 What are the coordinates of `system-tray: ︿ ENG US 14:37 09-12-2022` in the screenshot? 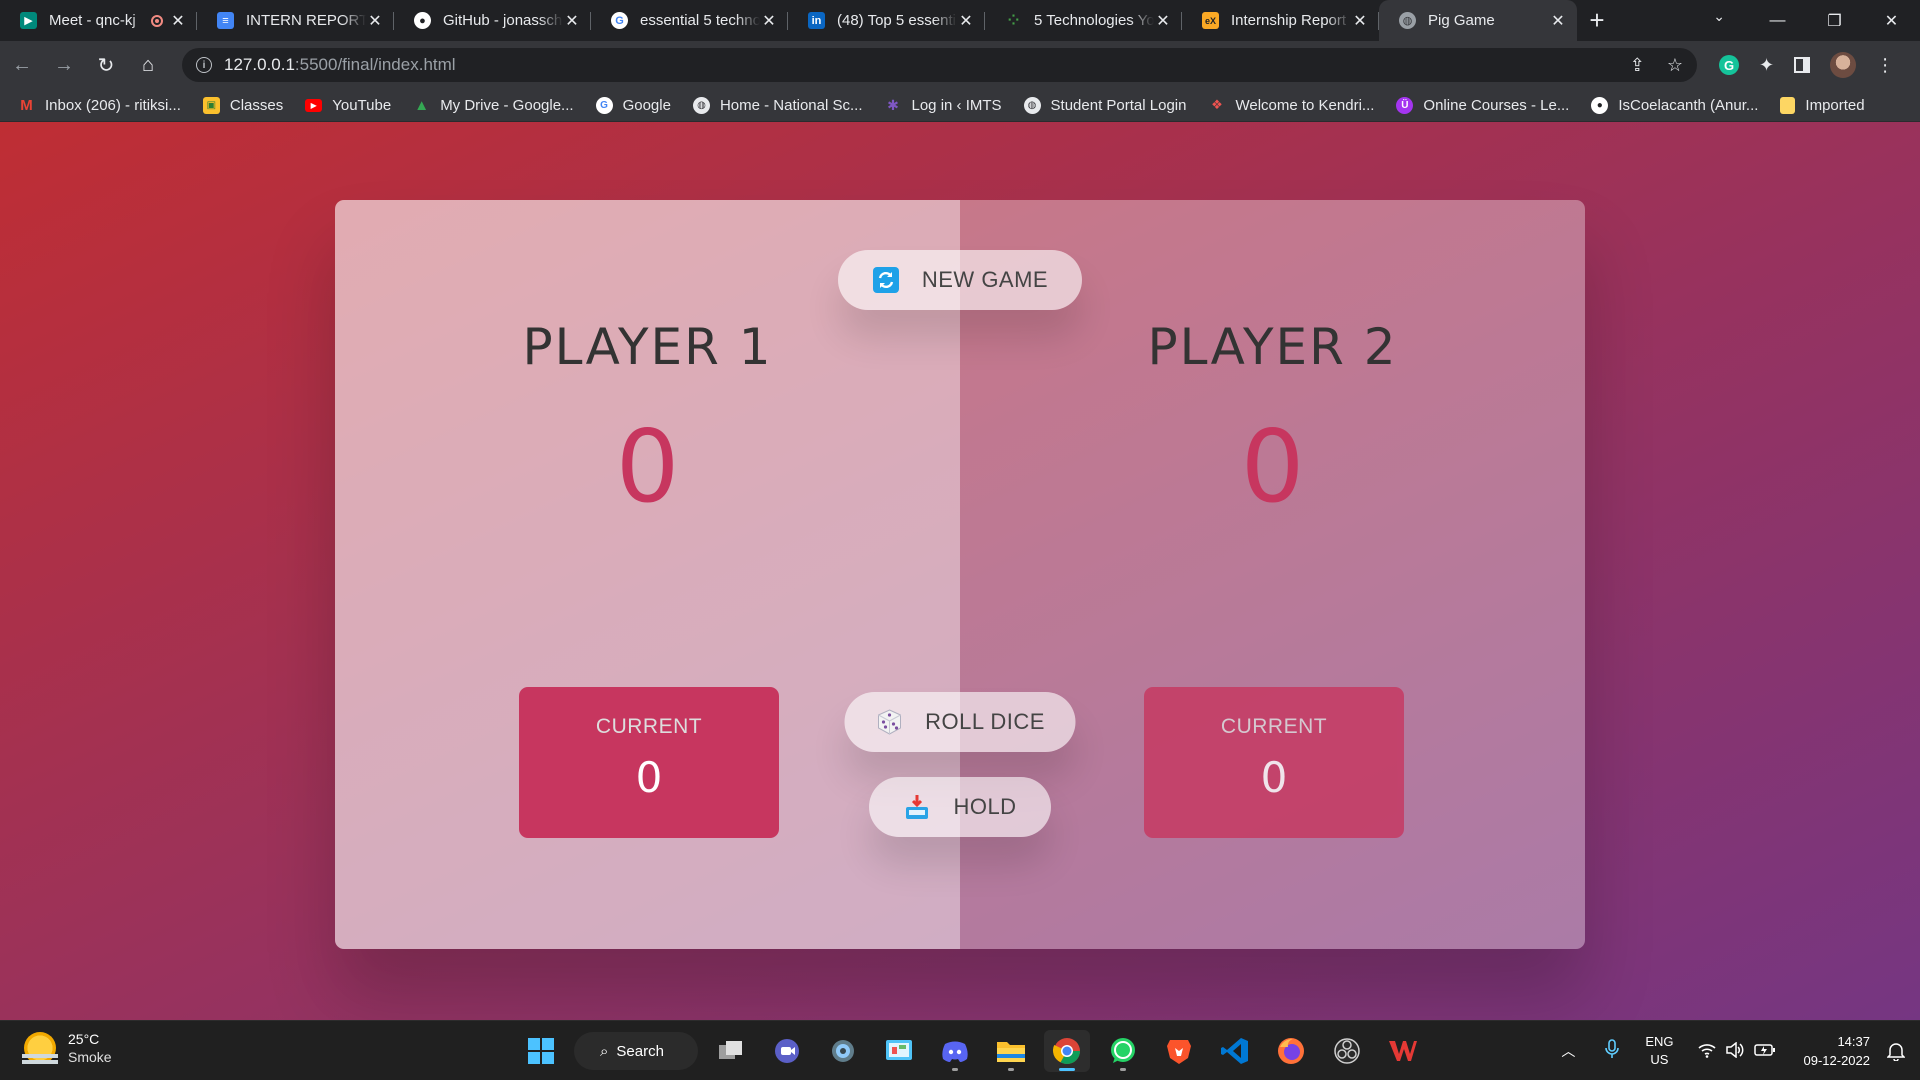 It's located at (1740, 1050).